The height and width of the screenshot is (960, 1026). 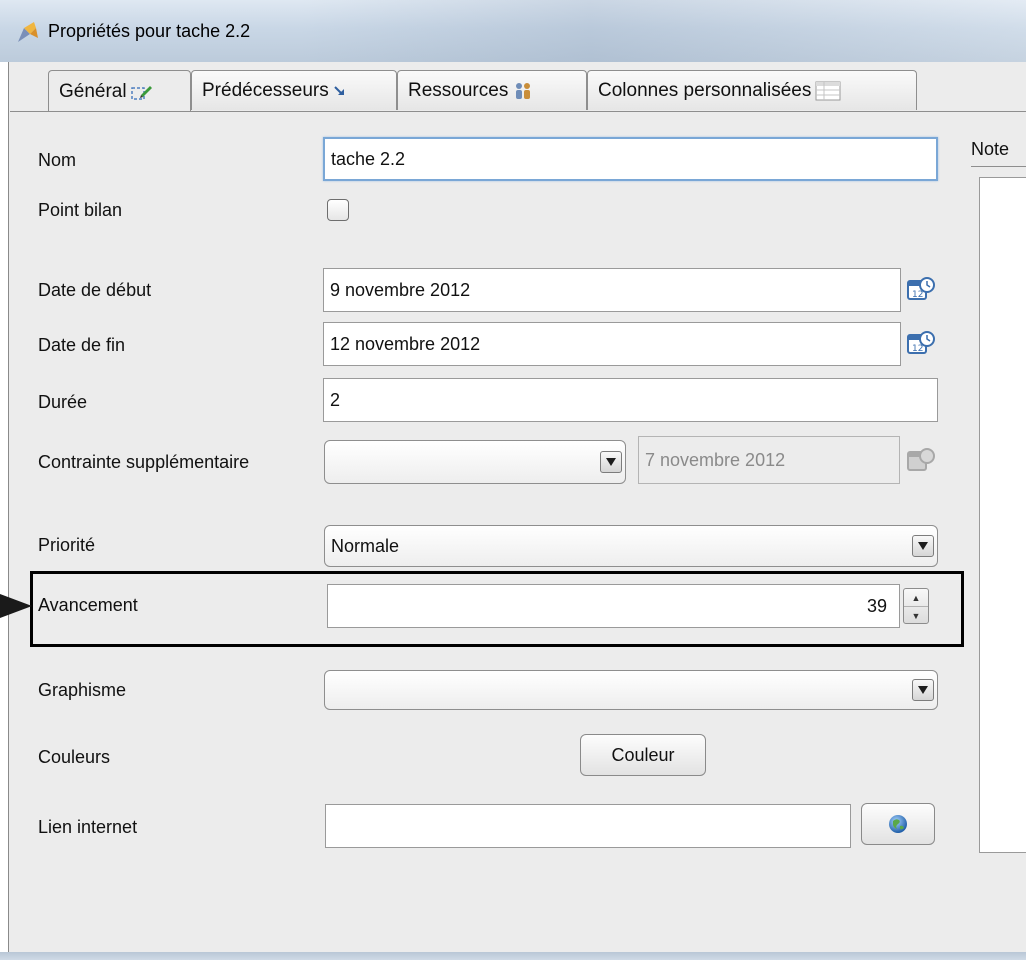 I want to click on notes-separator, so click(x=998, y=166).